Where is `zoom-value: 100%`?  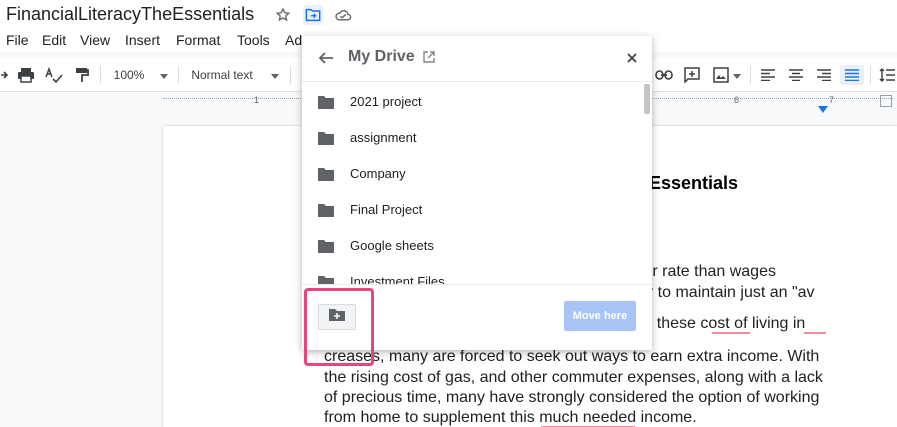
zoom-value: 100% is located at coordinates (129, 75).